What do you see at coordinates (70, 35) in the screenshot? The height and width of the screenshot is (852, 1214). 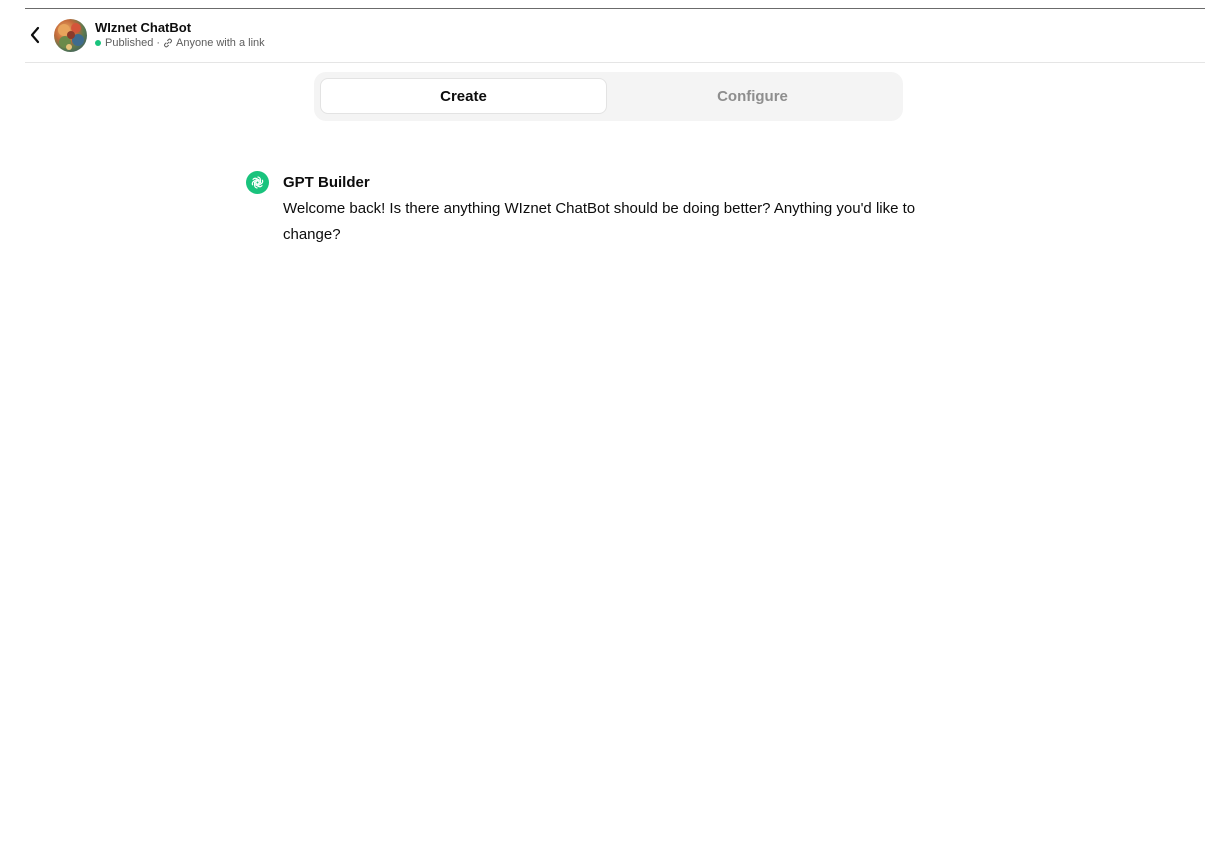 I see `gpt-avatar` at bounding box center [70, 35].